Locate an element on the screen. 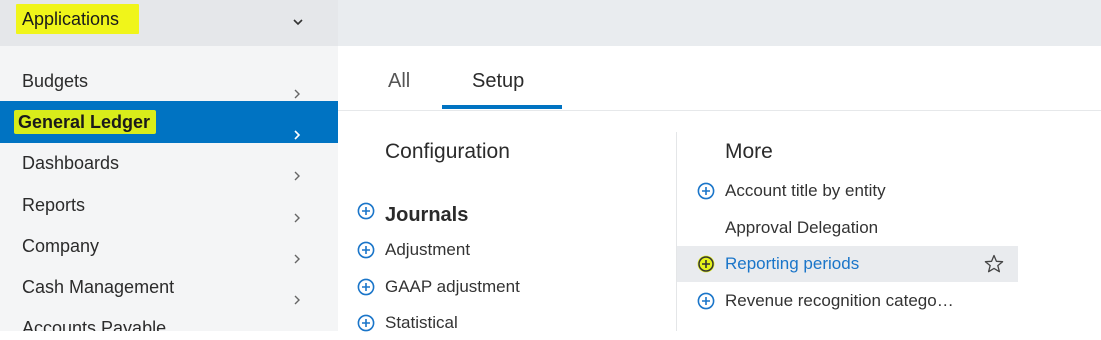 The width and height of the screenshot is (1101, 340). sidebar-item-cash-management: Cash Management is located at coordinates (169, 287).